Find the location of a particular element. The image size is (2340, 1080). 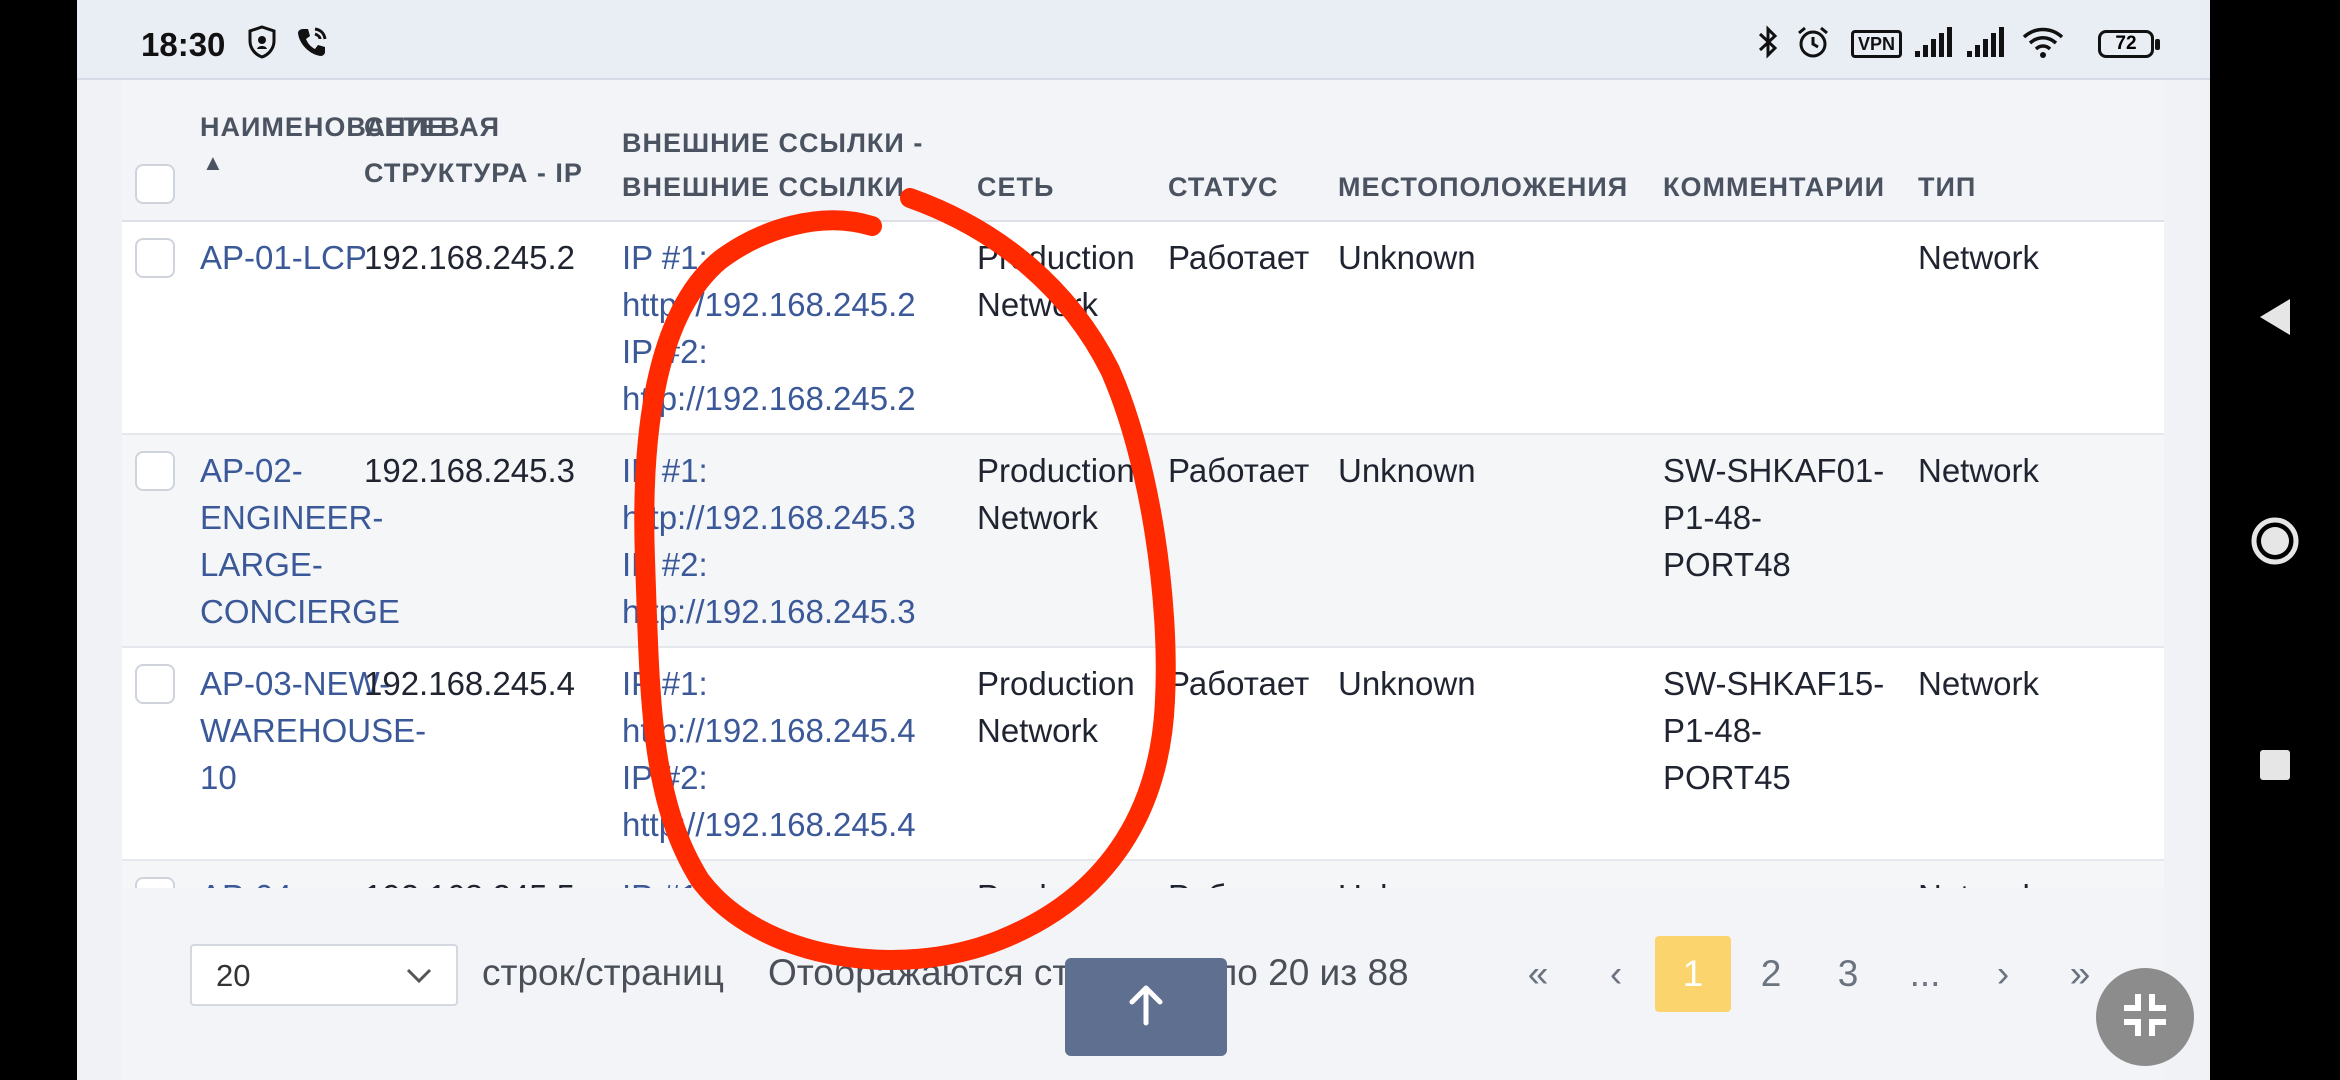

rows-per-page-select: 20 is located at coordinates (324, 975).